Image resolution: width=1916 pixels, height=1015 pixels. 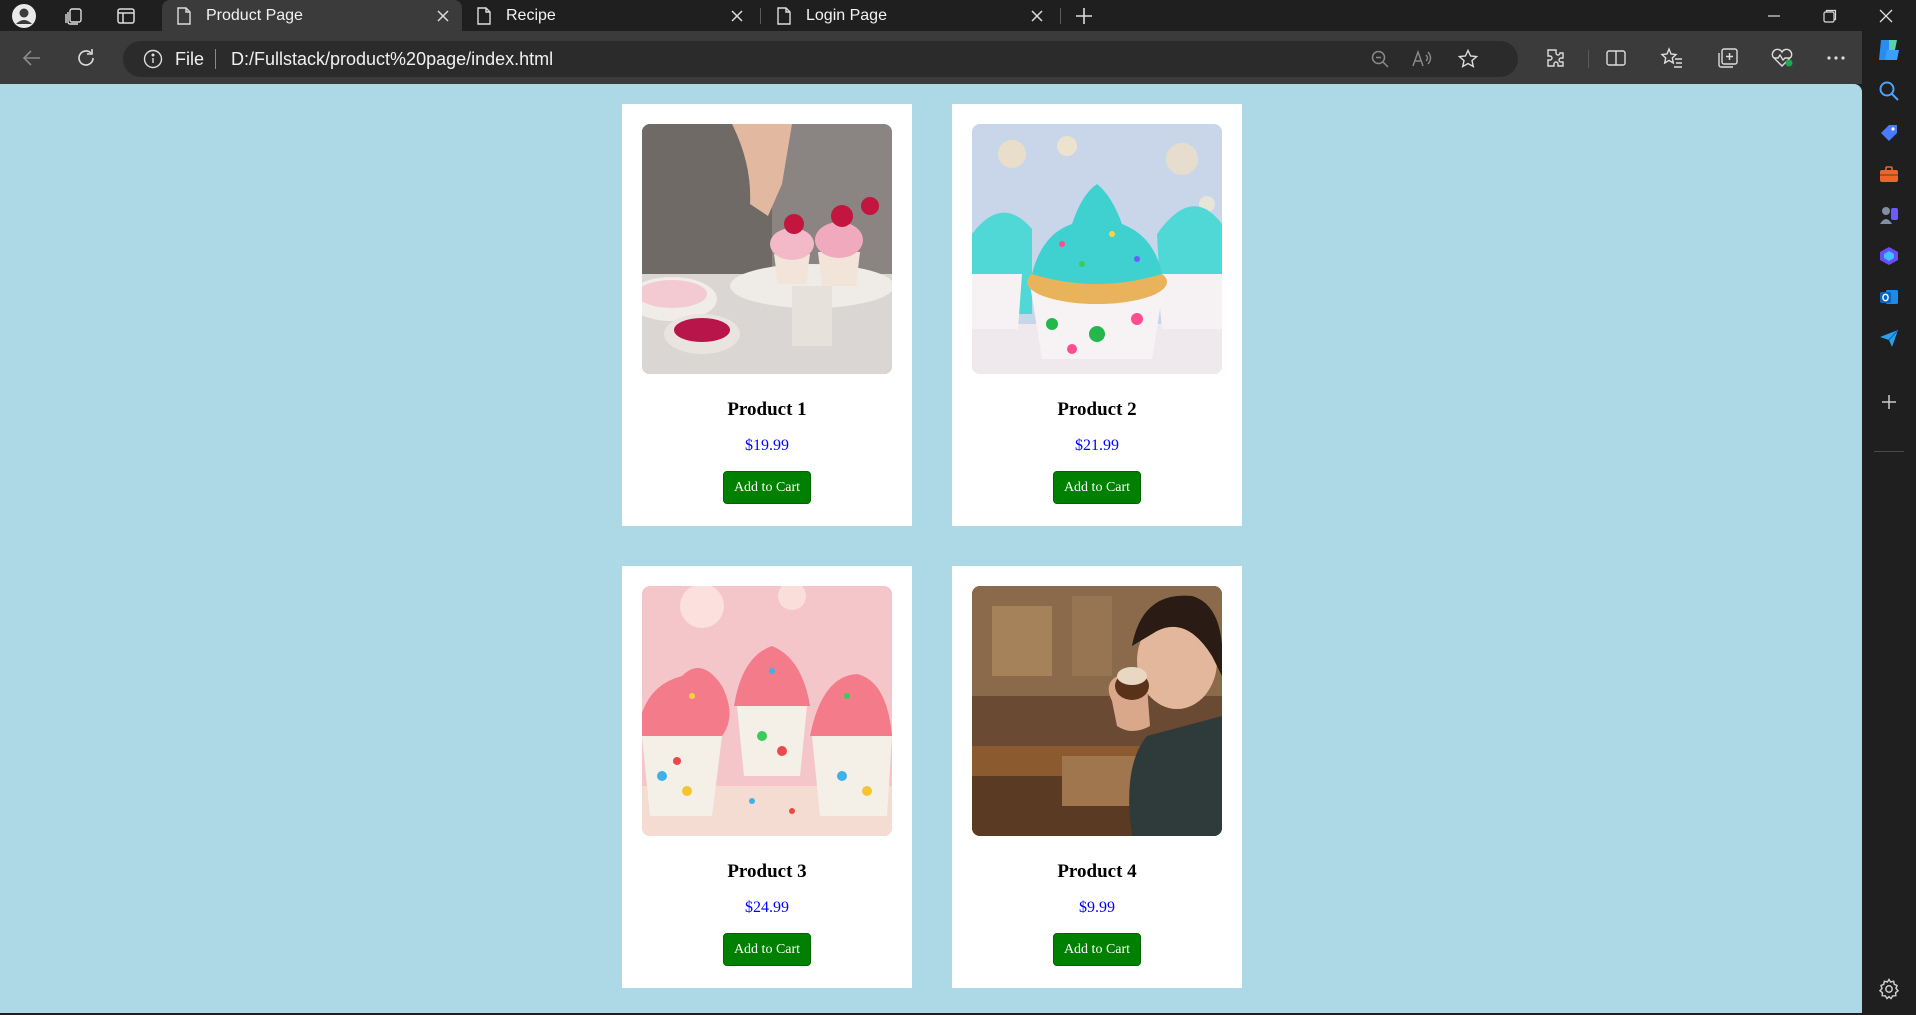 I want to click on back-icon, so click(x=32, y=58).